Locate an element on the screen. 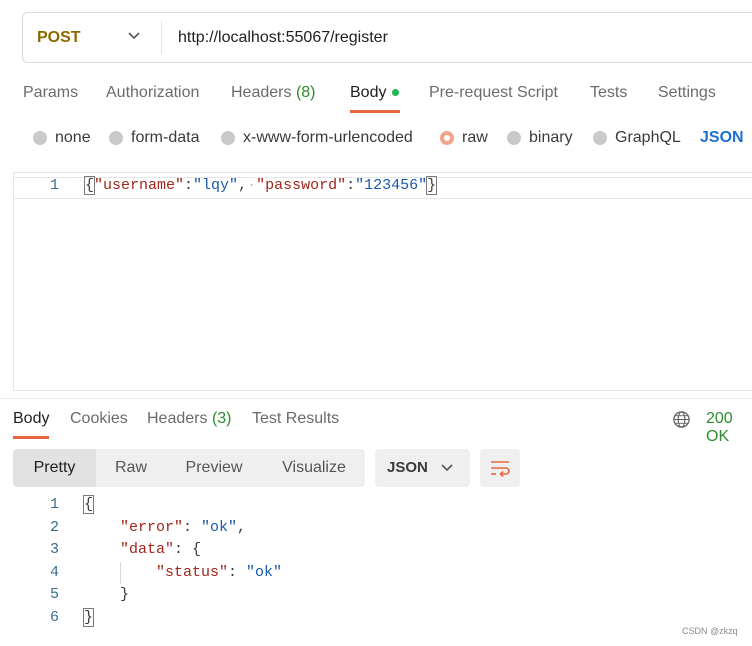 Image resolution: width=752 pixels, height=646 pixels. view-raw-button: Raw is located at coordinates (131, 468).